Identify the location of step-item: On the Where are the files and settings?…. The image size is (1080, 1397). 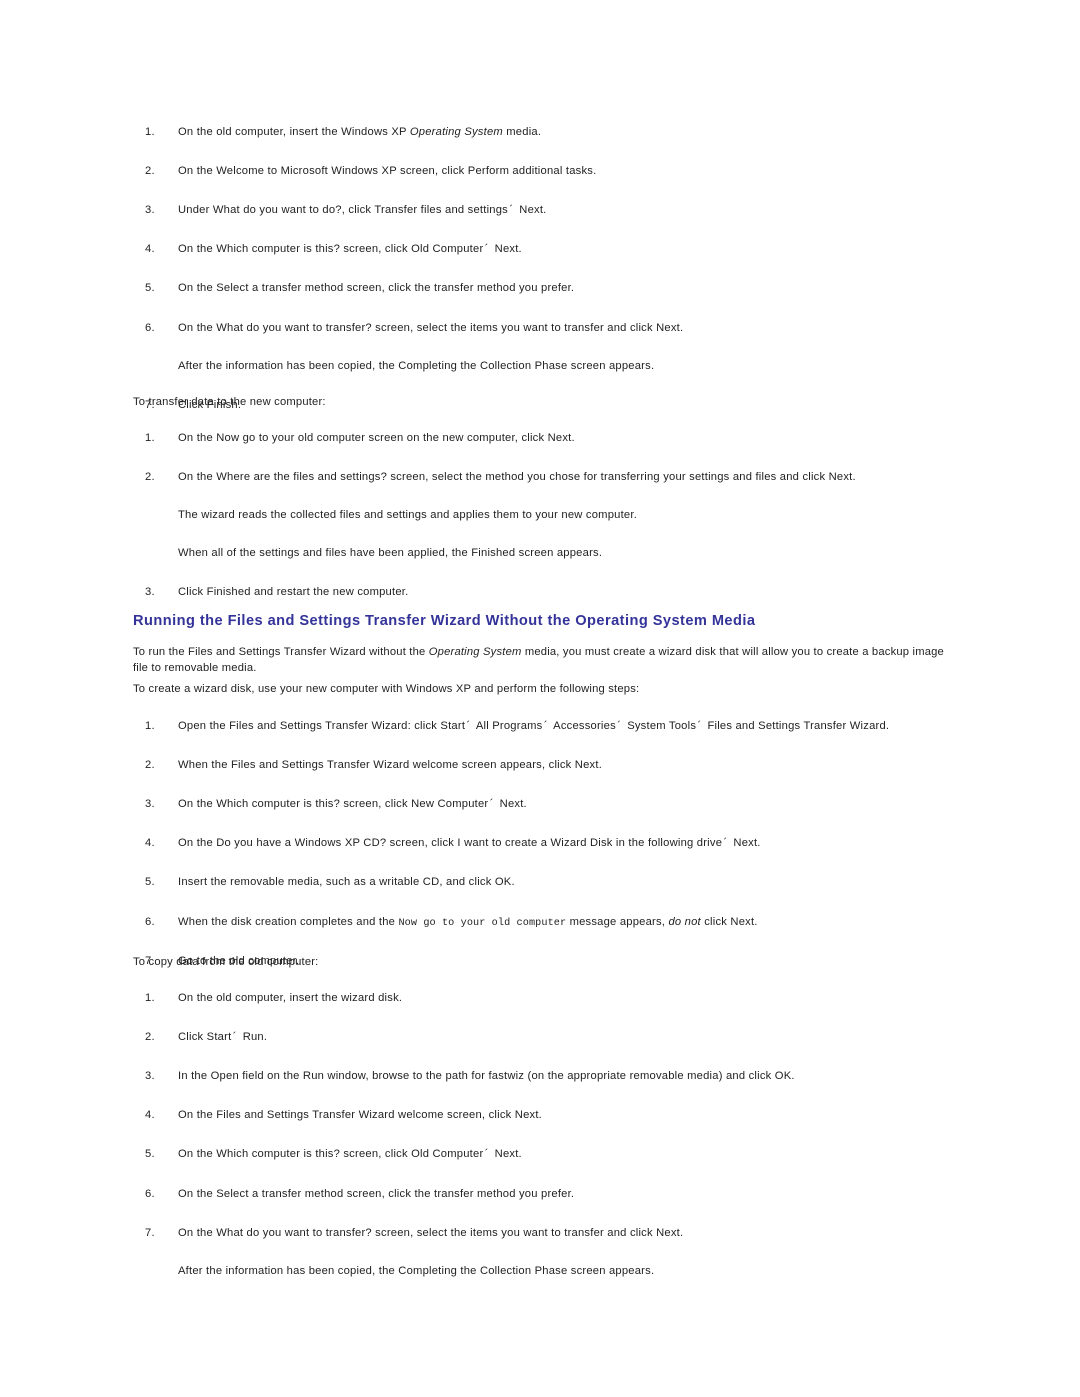
(500, 515).